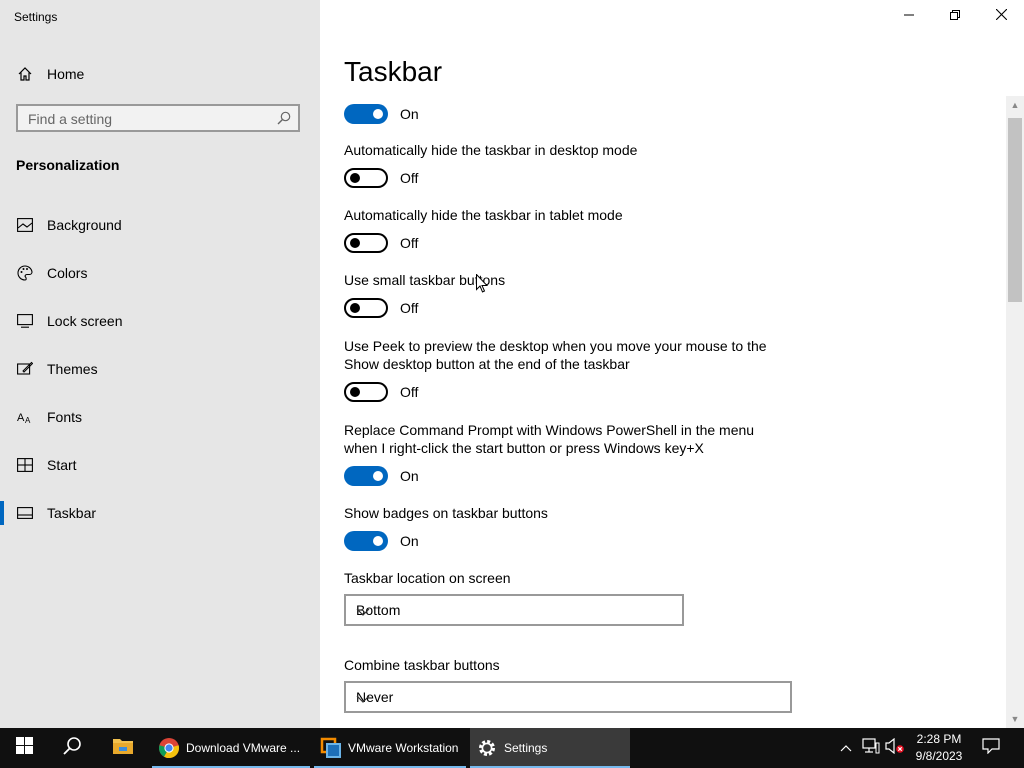 The width and height of the screenshot is (1024, 768). What do you see at coordinates (66, 74) in the screenshot?
I see `home-label: Home` at bounding box center [66, 74].